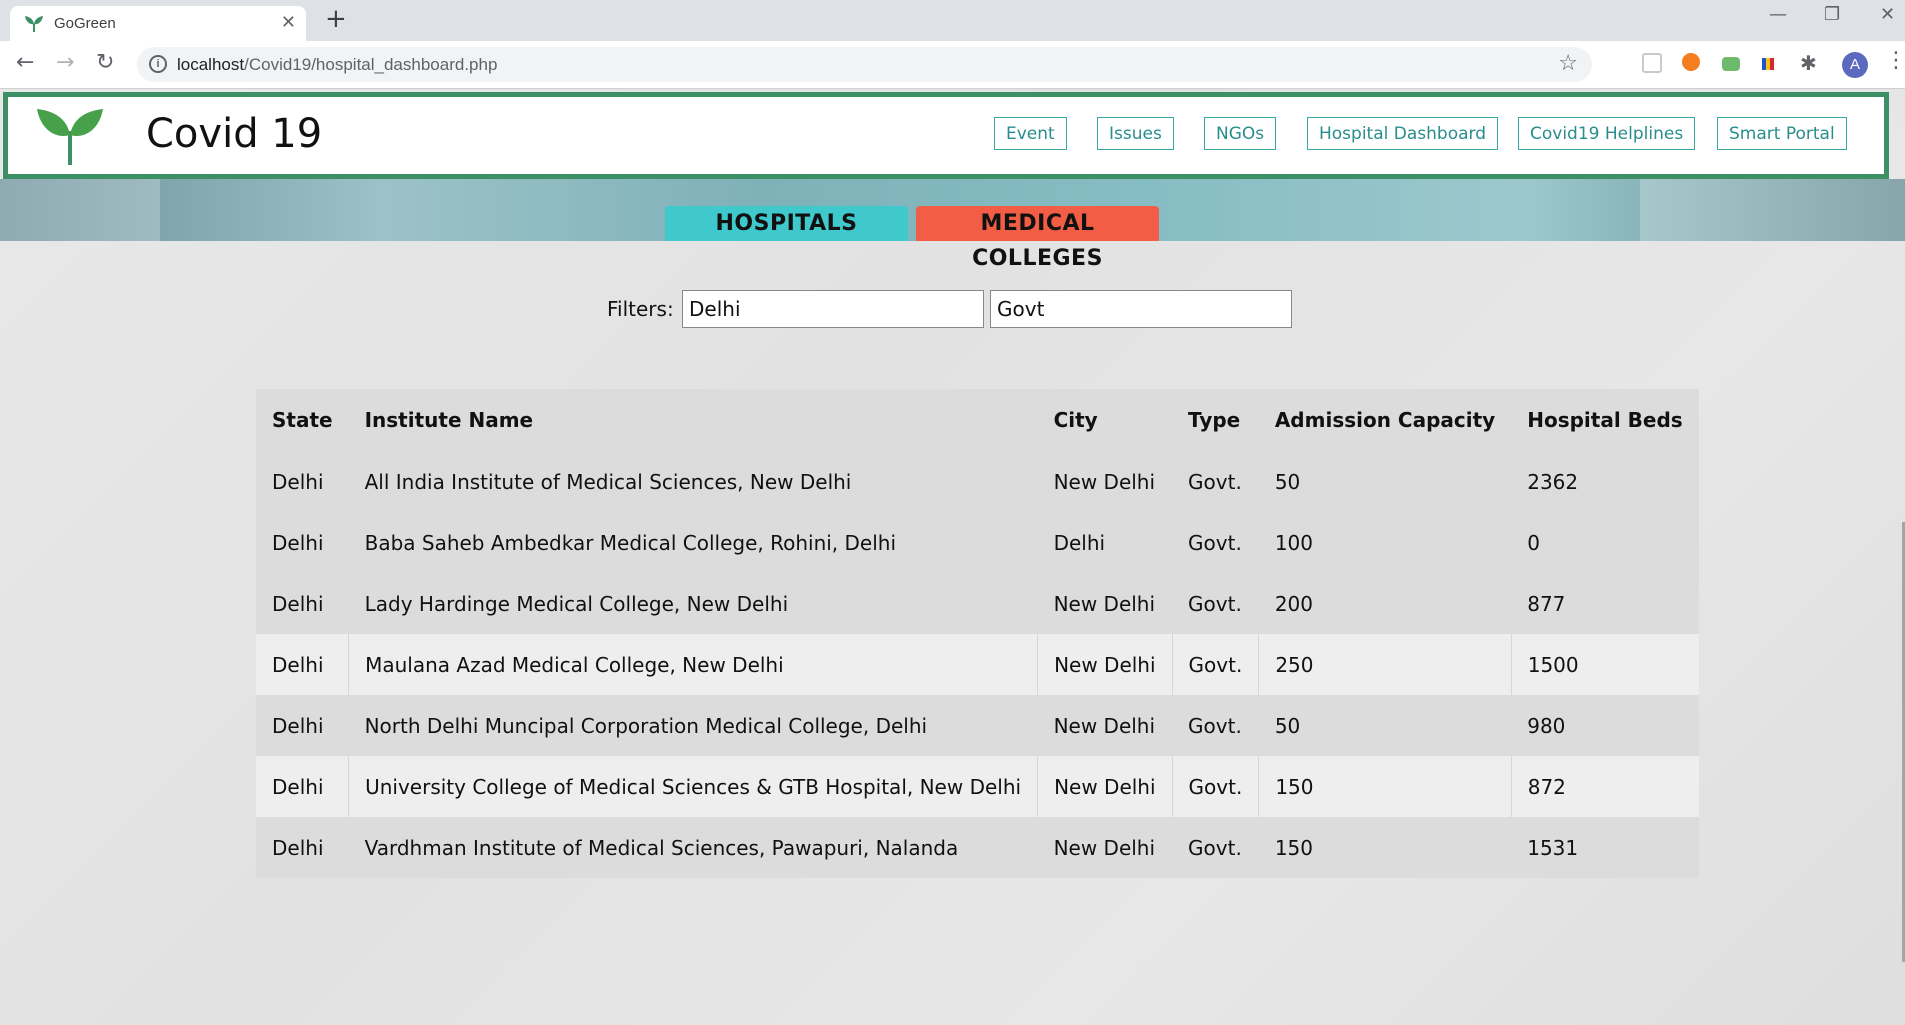 The height and width of the screenshot is (1025, 1905). Describe the element at coordinates (25, 63) in the screenshot. I see `back-icon: ←` at that location.